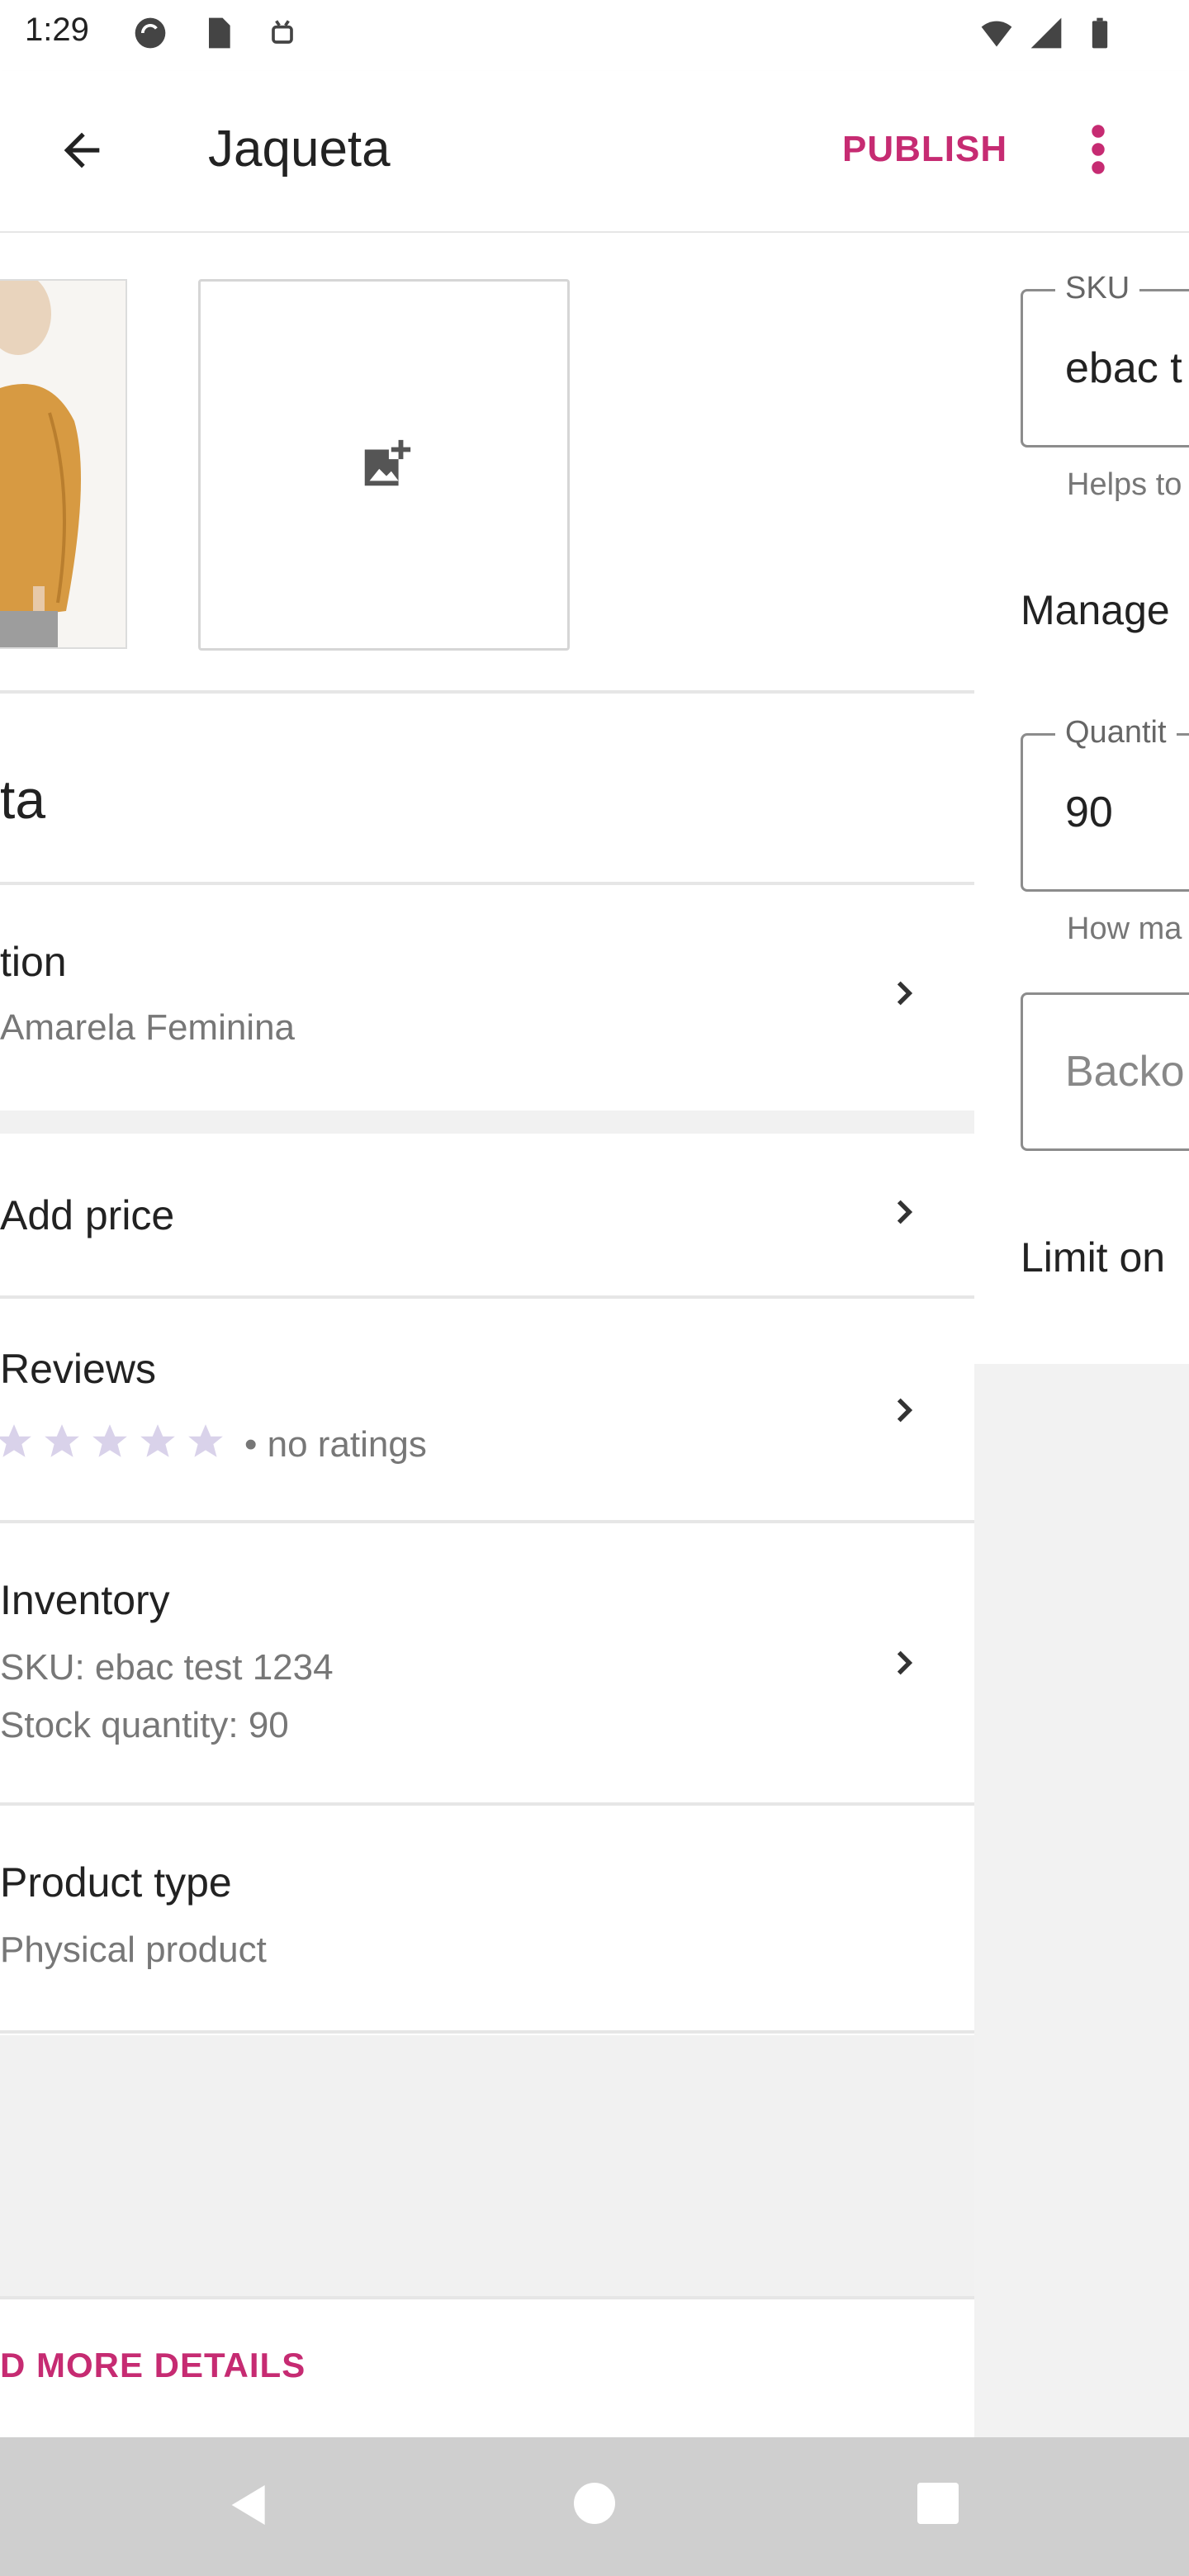 The image size is (1189, 2576). I want to click on wifi-icon, so click(996, 34).